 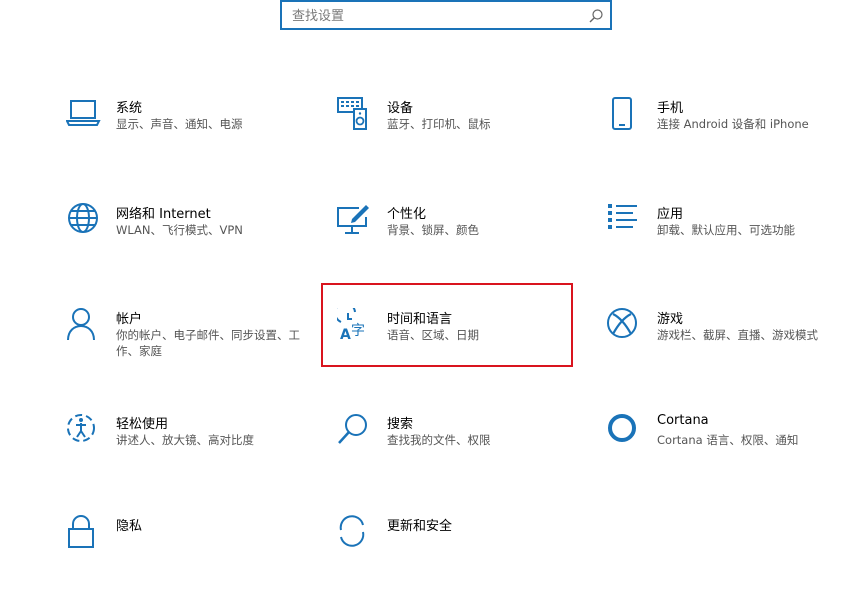 I want to click on tile-description: 显示、声音、通知、电源, so click(x=179, y=124).